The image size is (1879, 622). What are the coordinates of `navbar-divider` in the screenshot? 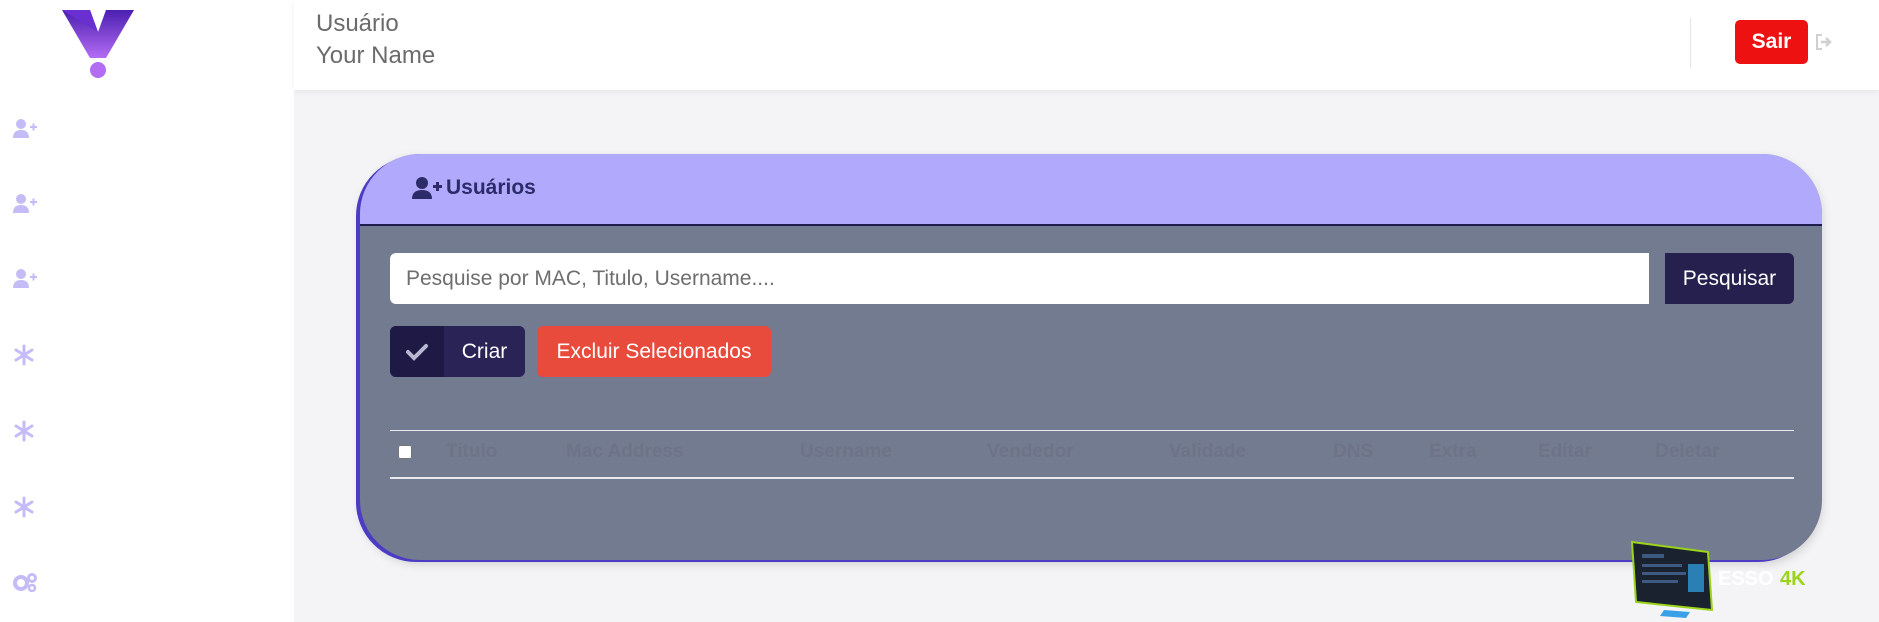 It's located at (1690, 43).